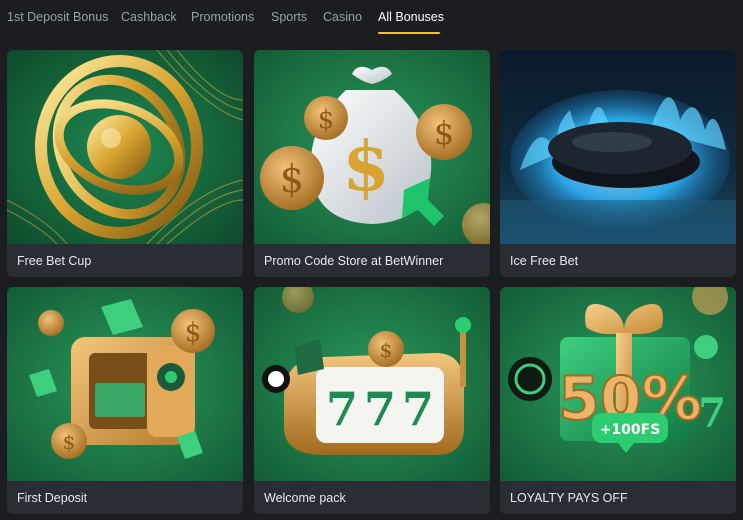  I want to click on bonus-card-welcome-pack: 7 7 7 $ Welcome pack, so click(372, 400).